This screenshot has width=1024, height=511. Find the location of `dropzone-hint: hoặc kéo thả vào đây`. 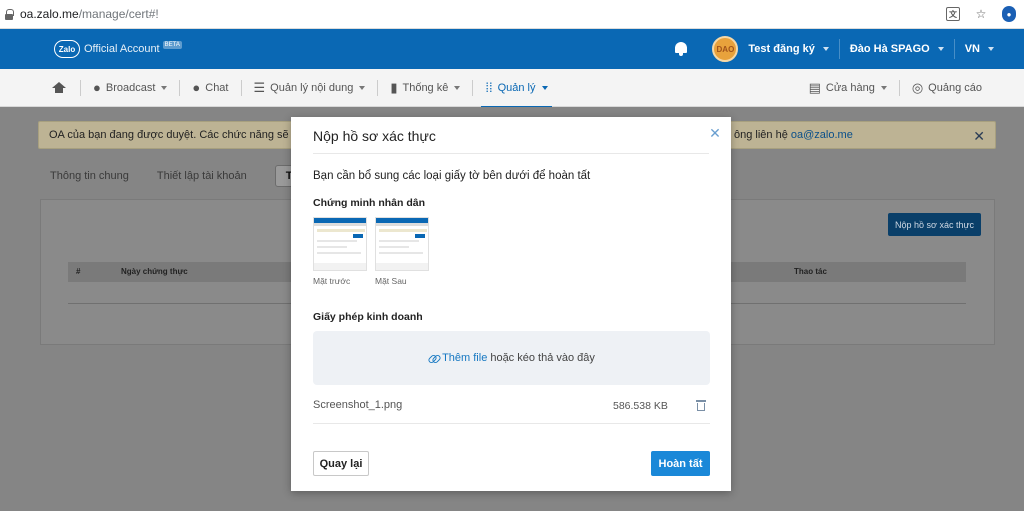

dropzone-hint: hoặc kéo thả vào đây is located at coordinates (542, 358).